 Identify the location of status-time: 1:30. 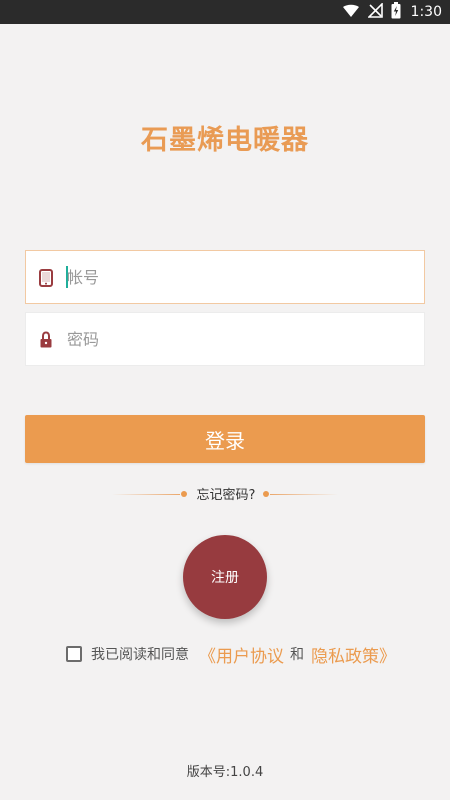
(426, 12).